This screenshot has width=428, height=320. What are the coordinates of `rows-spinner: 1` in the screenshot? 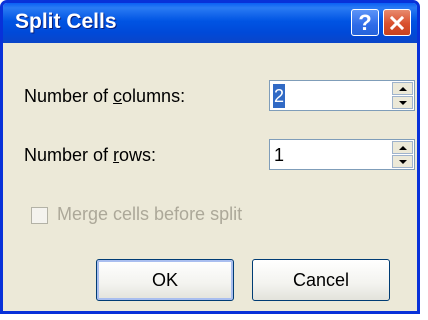 It's located at (342, 154).